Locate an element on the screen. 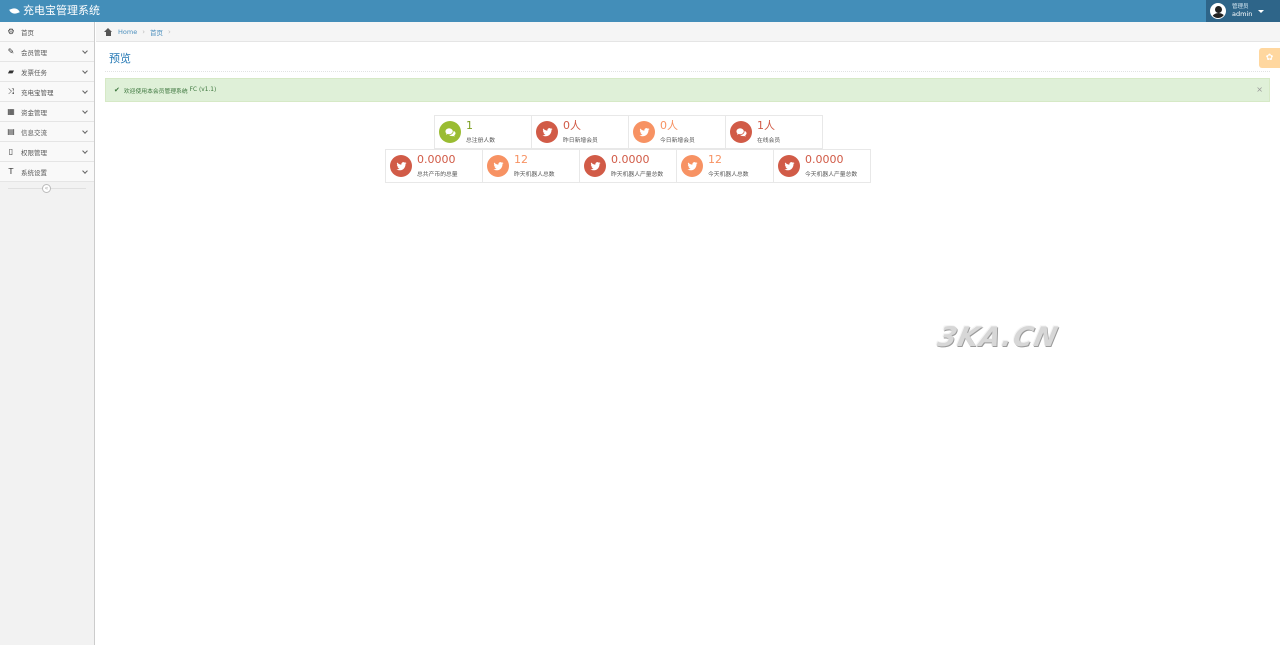 The height and width of the screenshot is (645, 1280). sidebar-item: ▰ 发票任务 is located at coordinates (47, 72).